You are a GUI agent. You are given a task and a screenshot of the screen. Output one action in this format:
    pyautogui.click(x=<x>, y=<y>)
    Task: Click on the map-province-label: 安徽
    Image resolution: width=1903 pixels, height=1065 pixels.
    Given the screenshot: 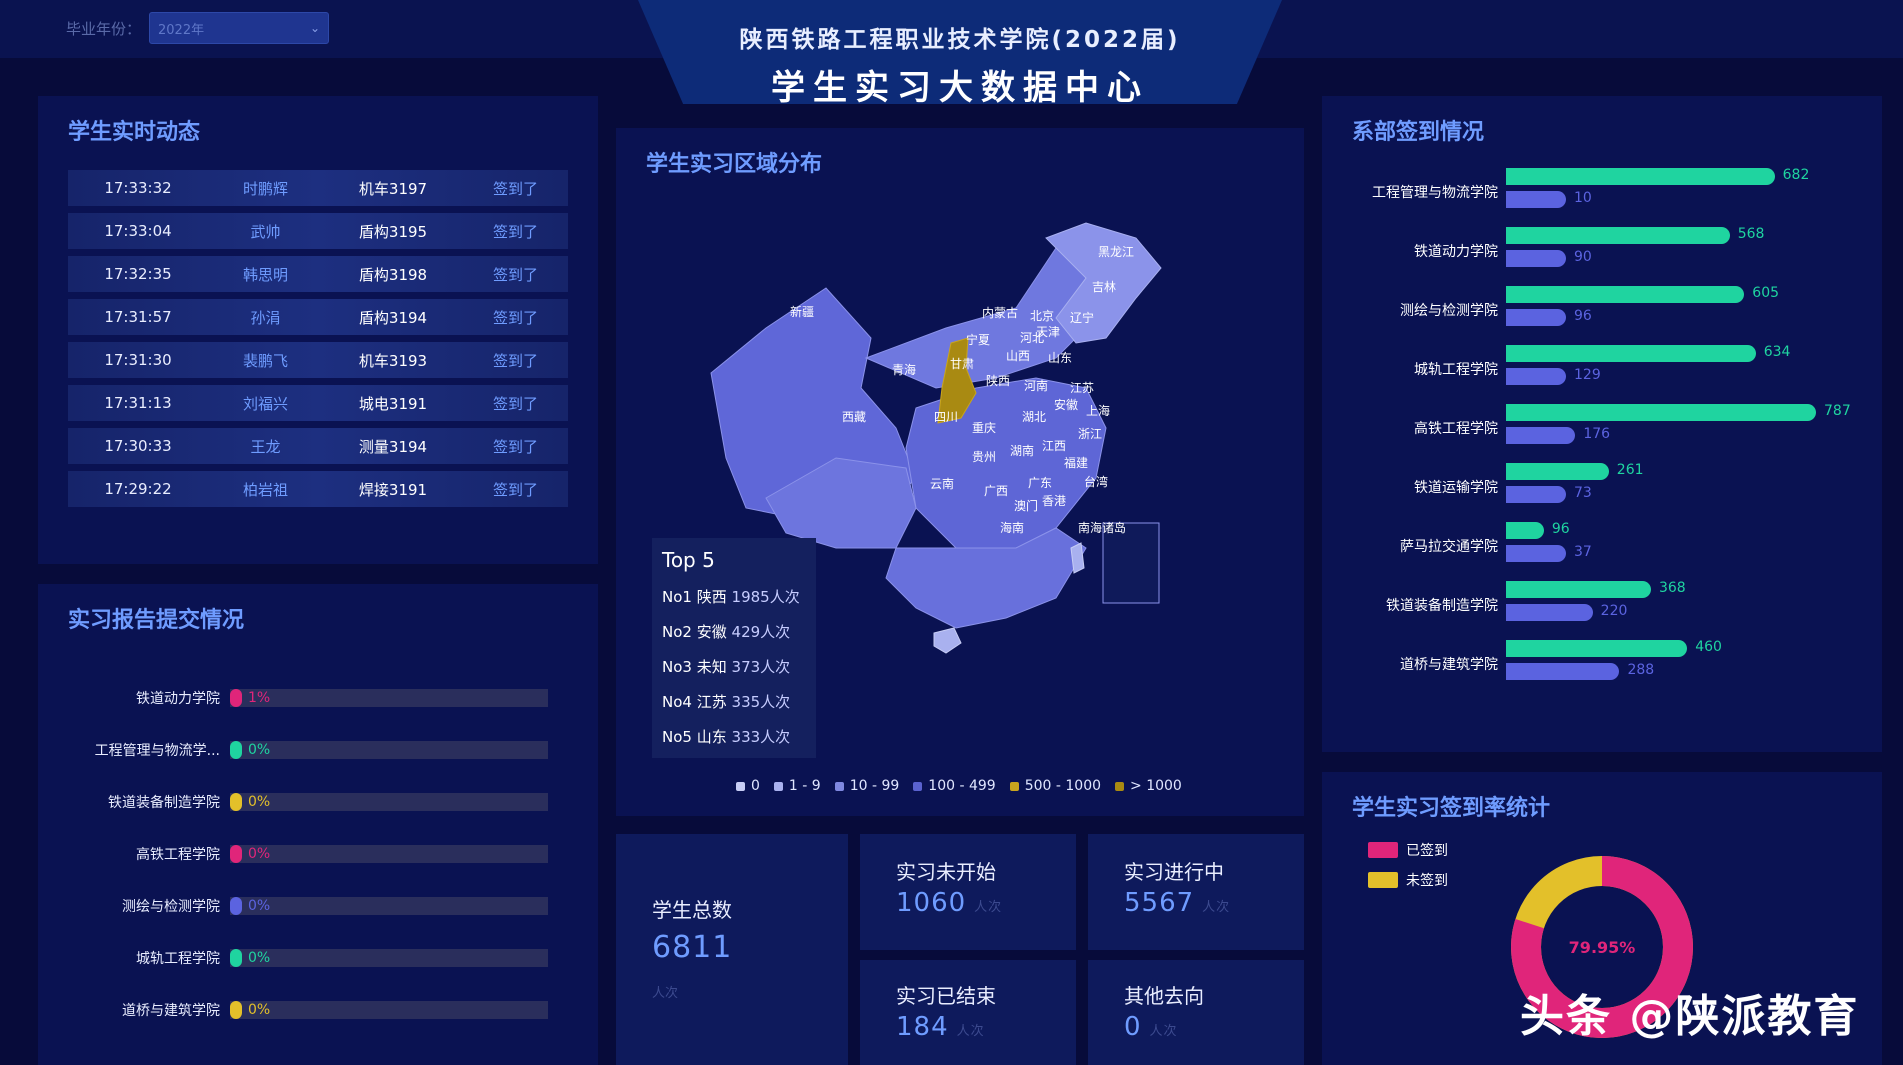 What is the action you would take?
    pyautogui.click(x=1066, y=404)
    